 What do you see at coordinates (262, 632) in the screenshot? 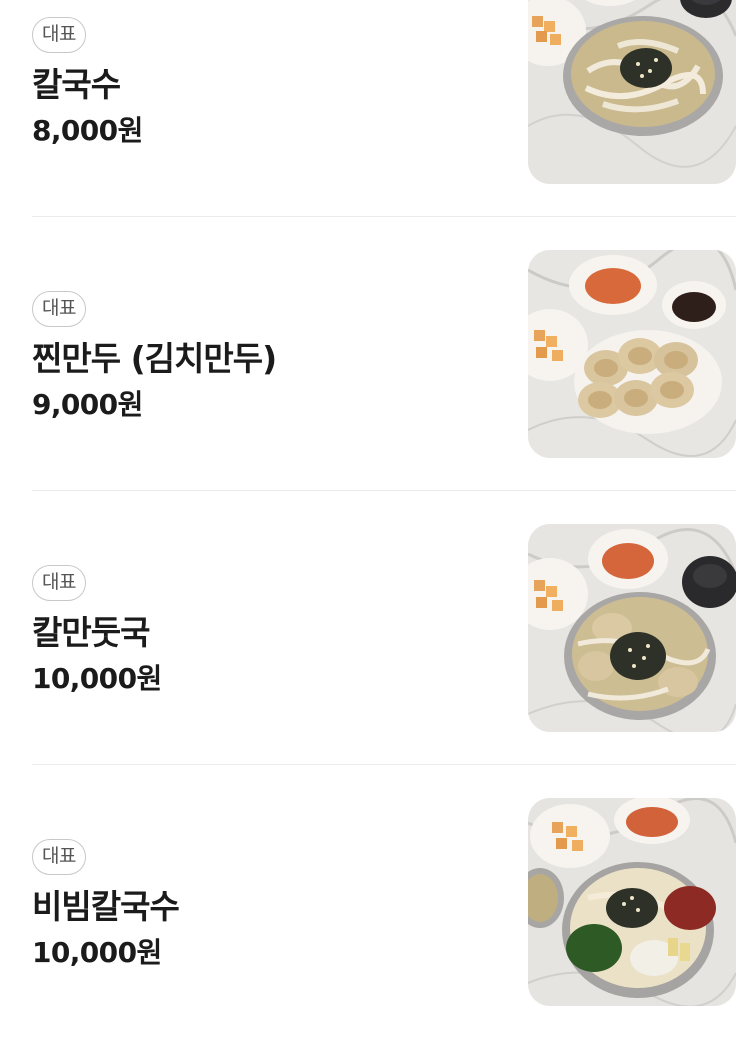
I see `menu-item-text: 대표 칼만둣국 10,000원` at bounding box center [262, 632].